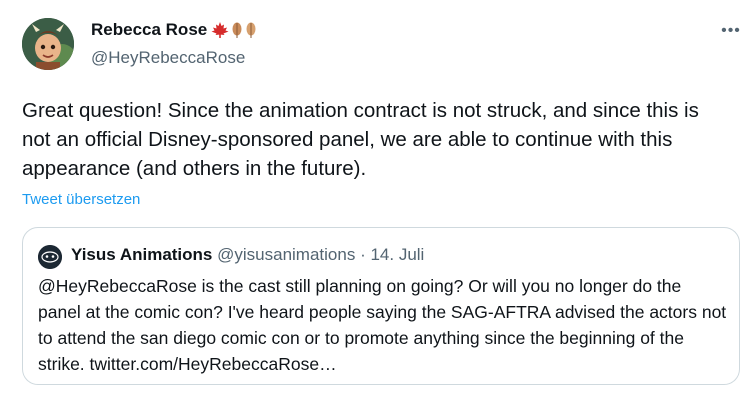 The height and width of the screenshot is (401, 755). I want to click on name-emoji, so click(234, 30).